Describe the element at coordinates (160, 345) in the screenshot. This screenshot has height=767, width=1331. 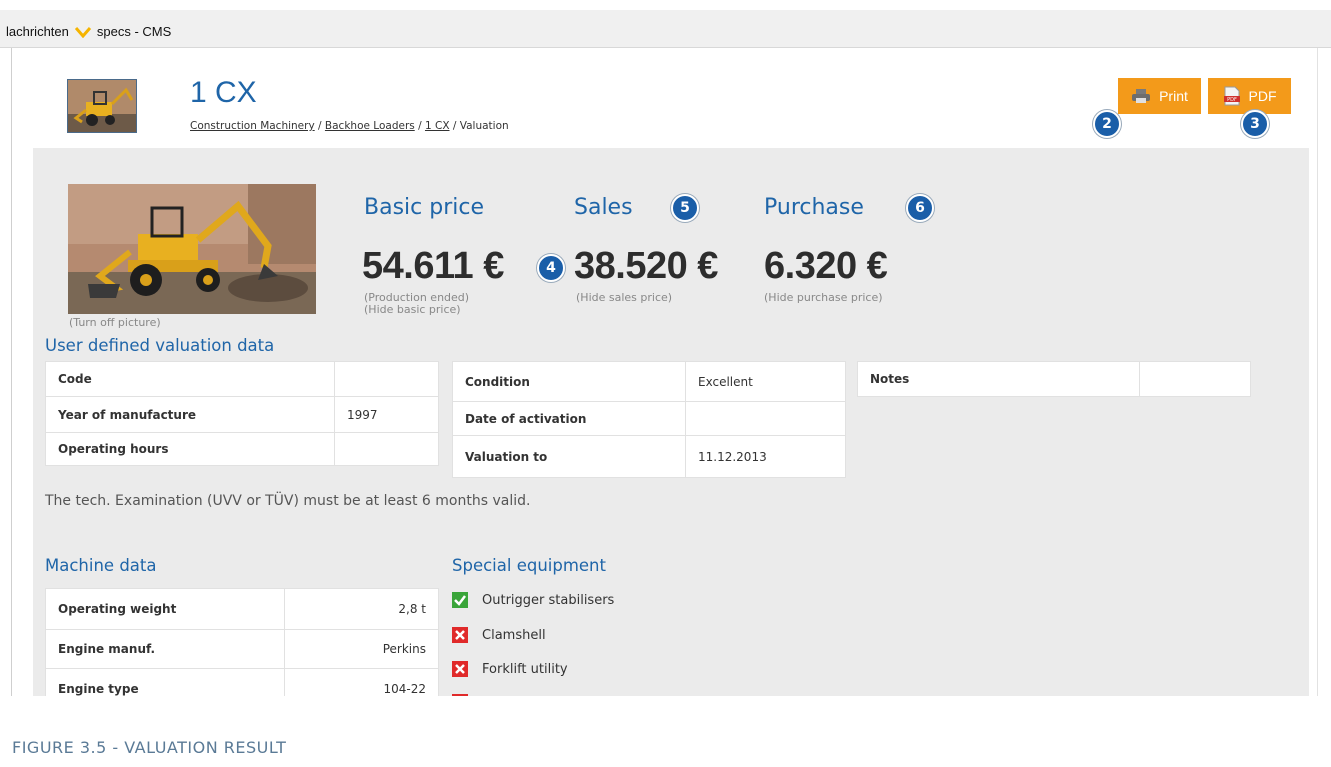
I see `user-data-title: User defined valuation data` at that location.